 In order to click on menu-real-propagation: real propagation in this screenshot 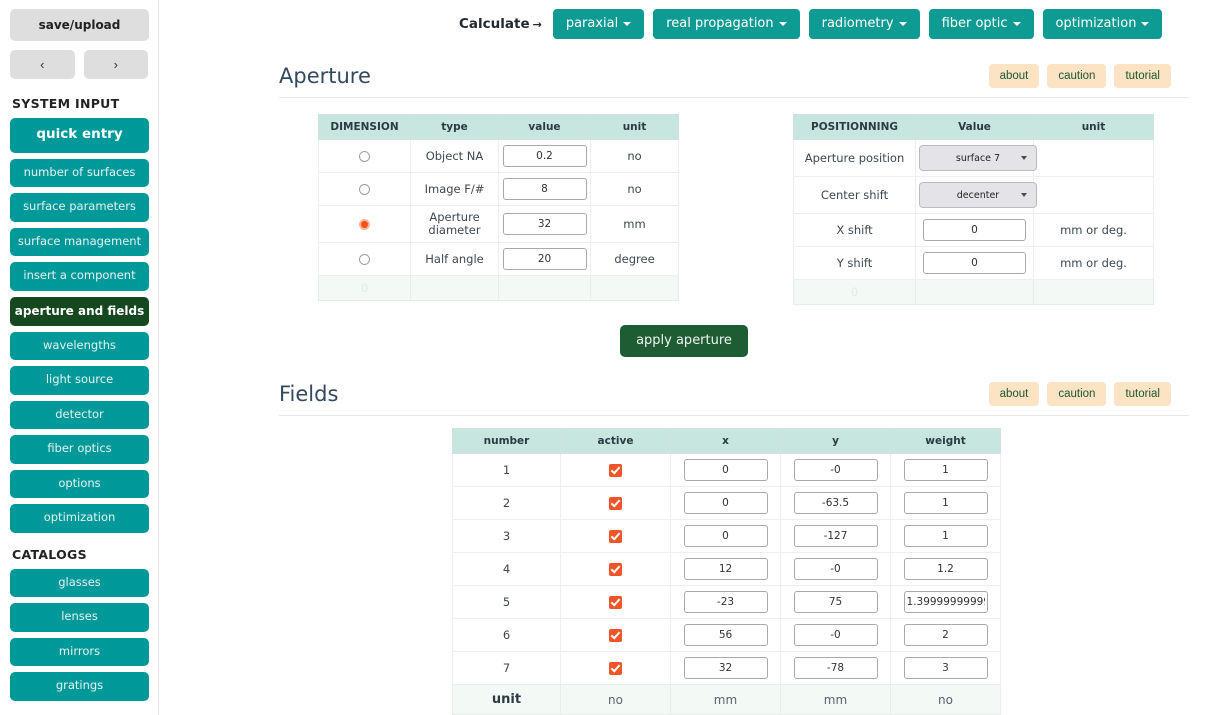, I will do `click(726, 24)`.